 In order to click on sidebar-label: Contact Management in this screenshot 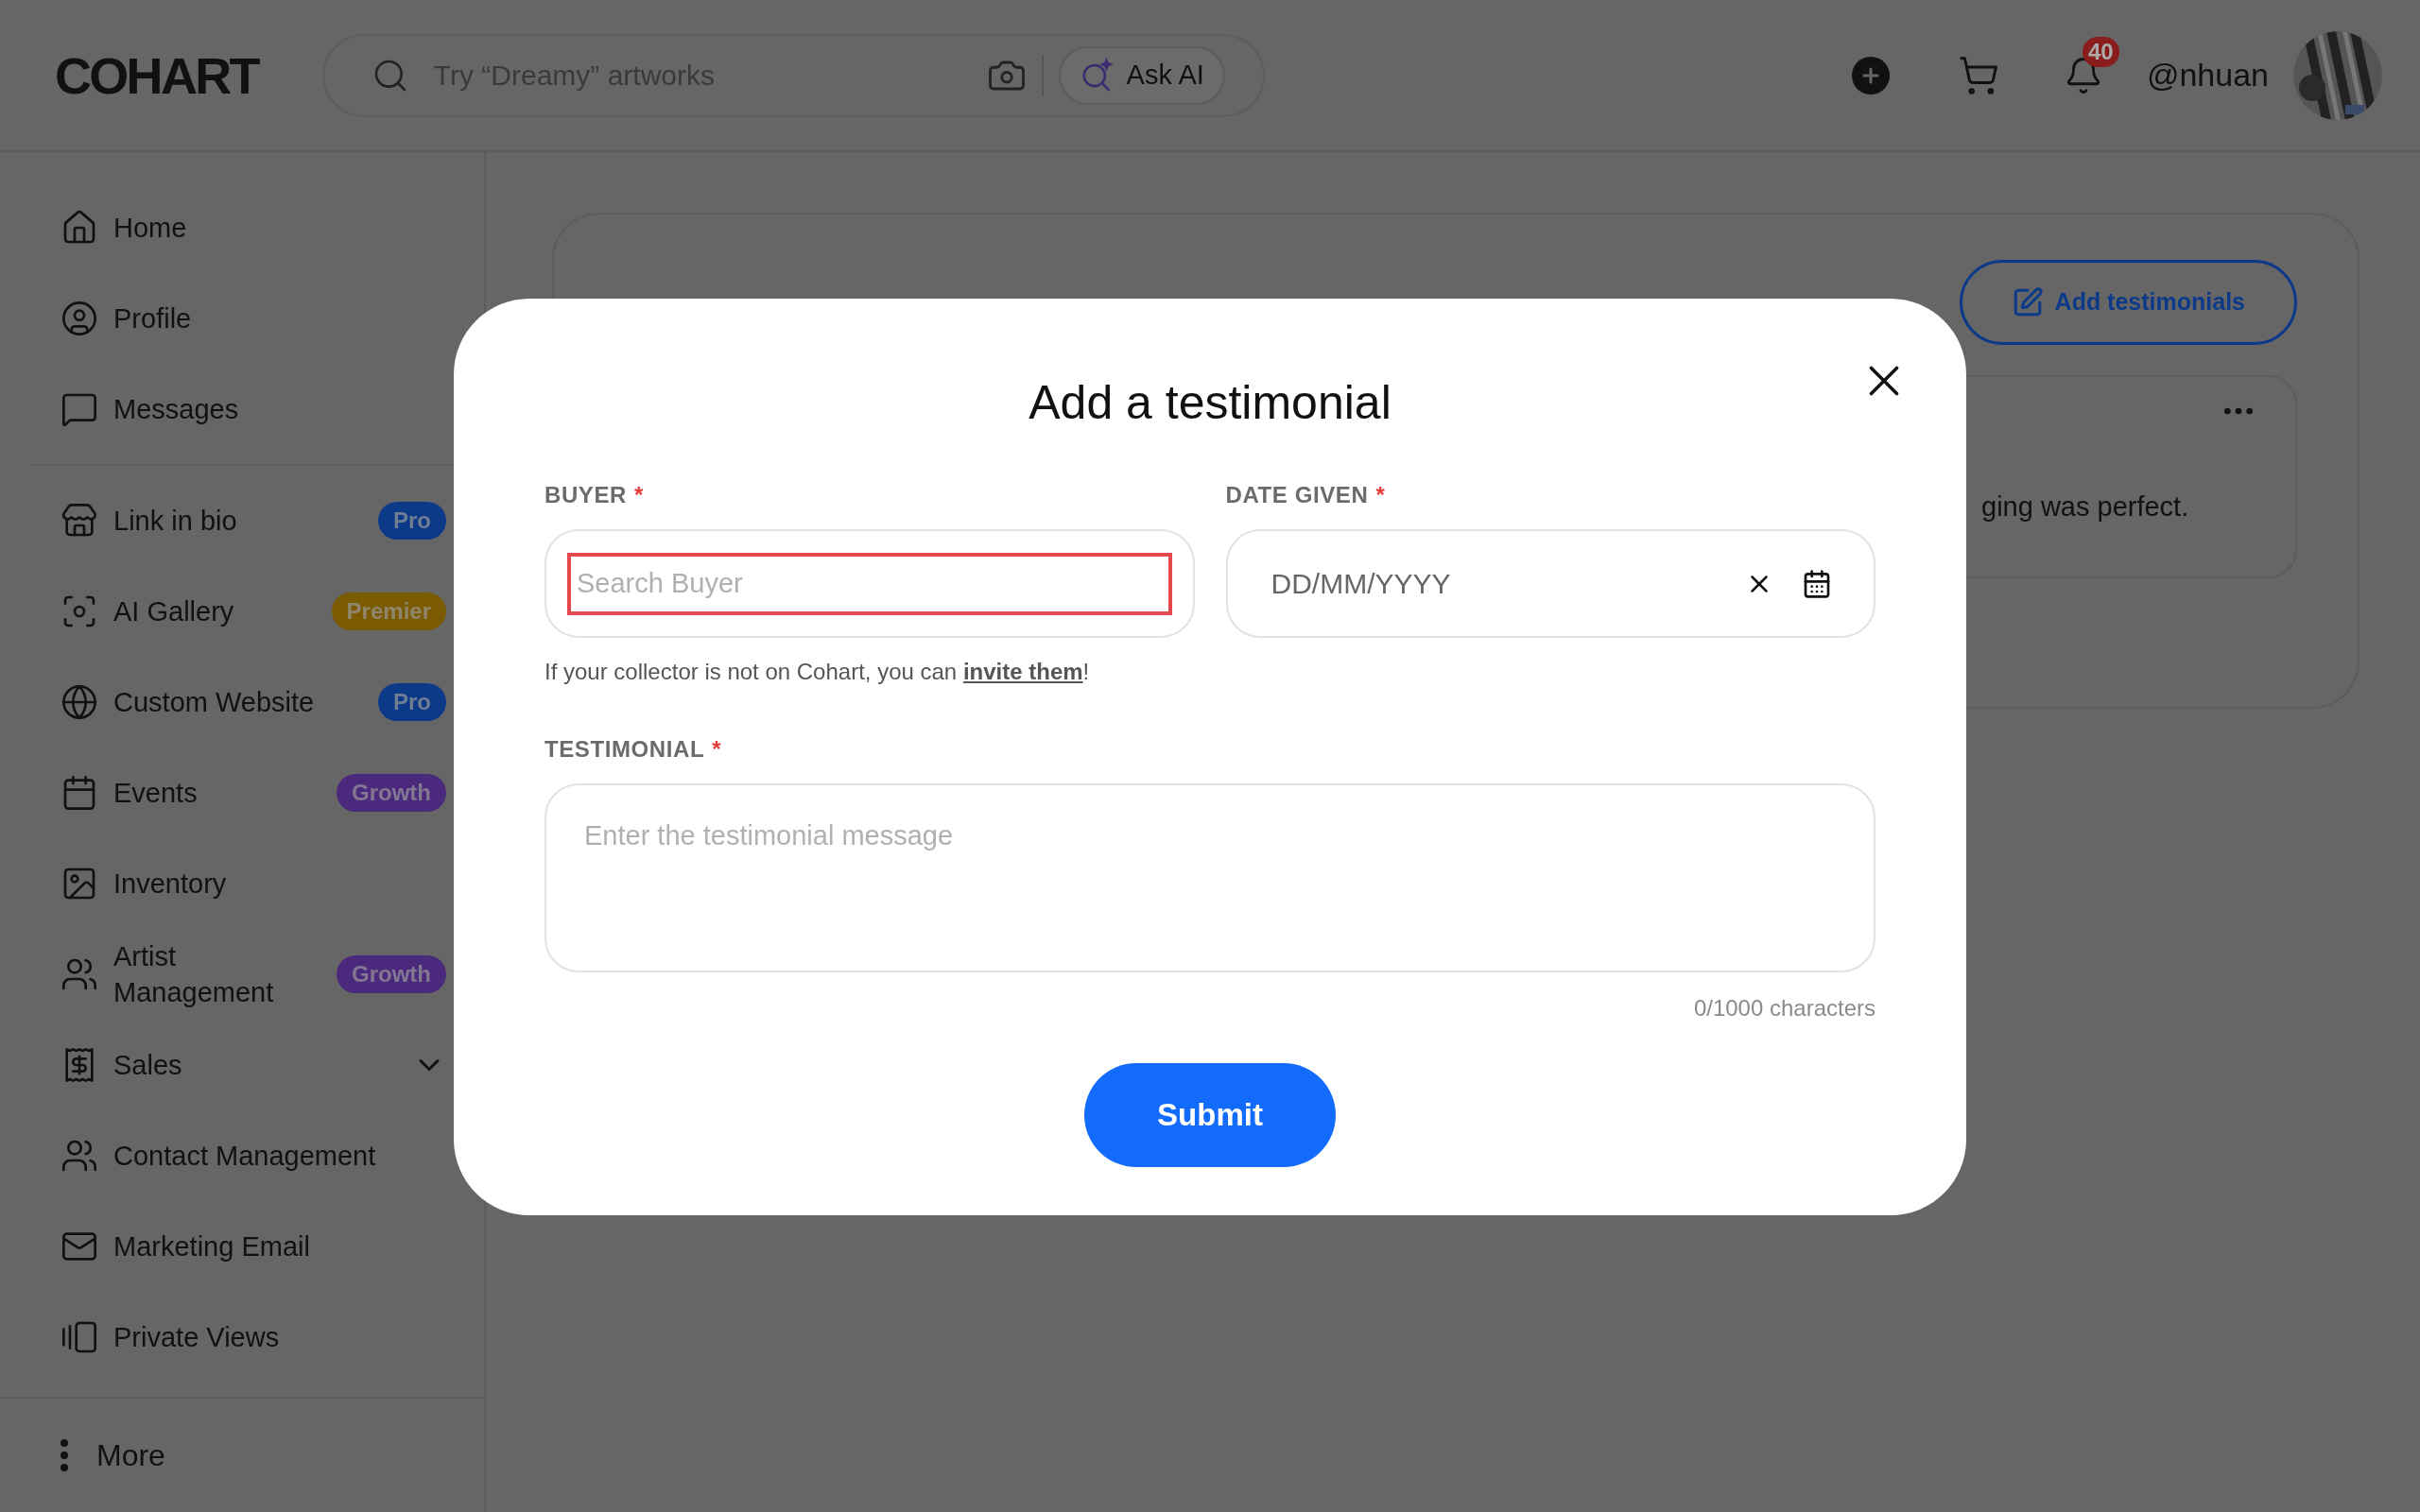, I will do `click(245, 1156)`.